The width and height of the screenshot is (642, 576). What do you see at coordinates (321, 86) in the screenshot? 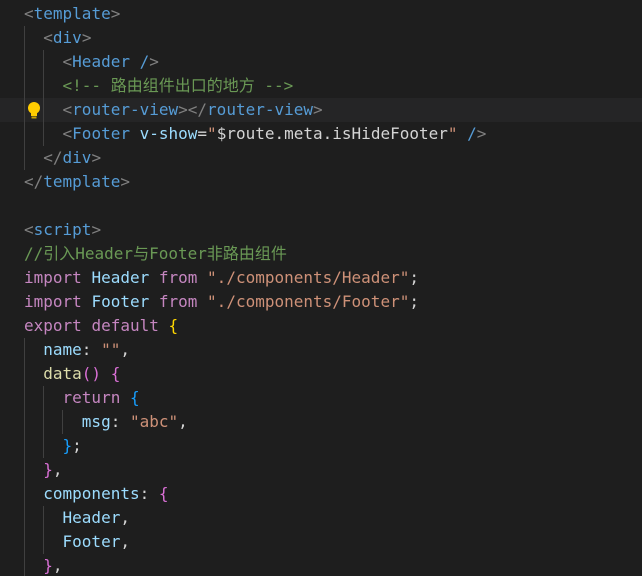
I see `code-line: <!-- 路由组件出口的地方 -->` at bounding box center [321, 86].